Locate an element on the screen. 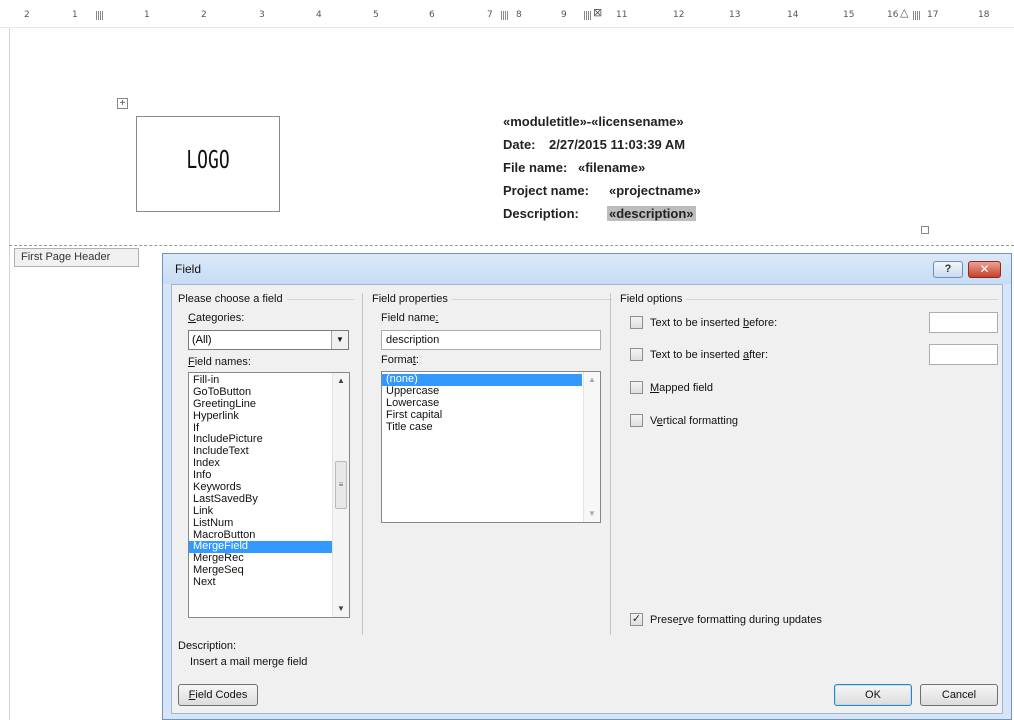 The image size is (1014, 720). list-item: ListNum is located at coordinates (261, 523).